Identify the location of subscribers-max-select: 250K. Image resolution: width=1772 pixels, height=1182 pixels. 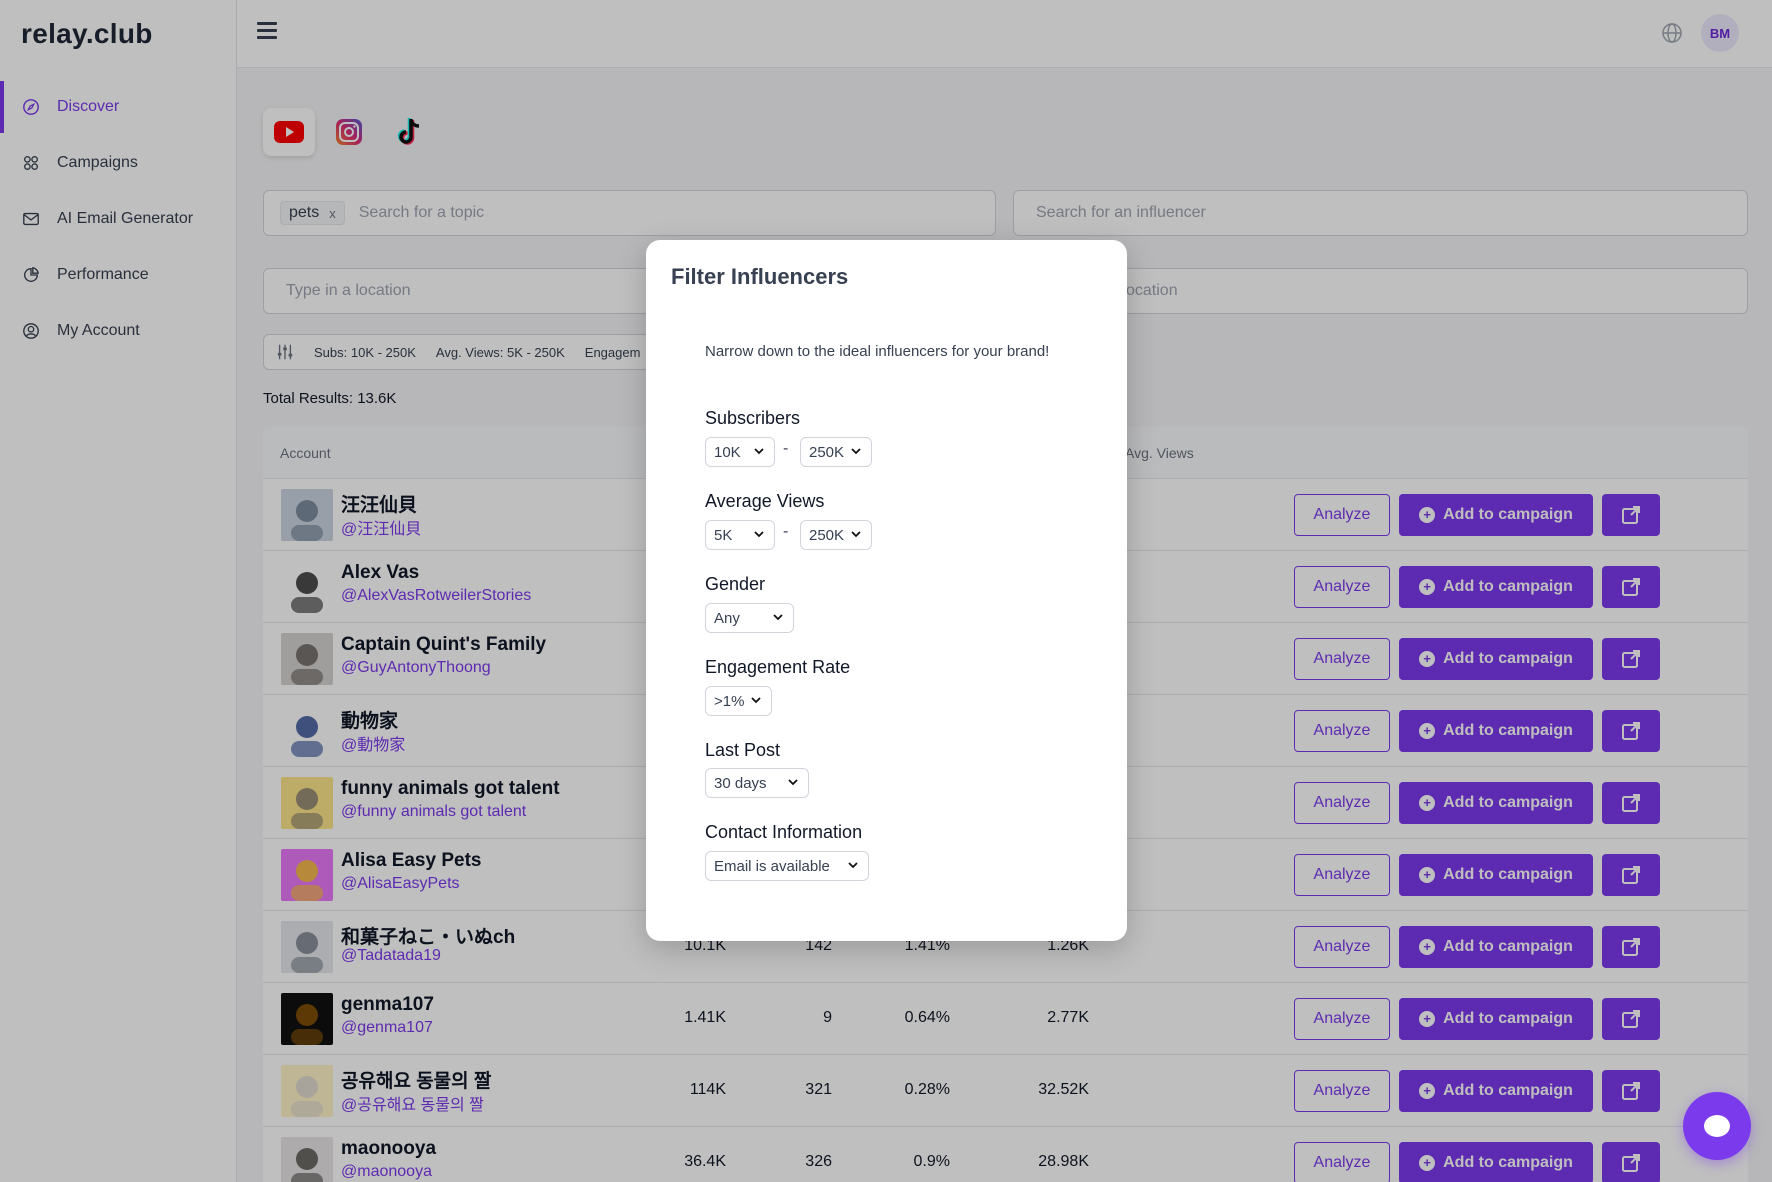
(836, 452).